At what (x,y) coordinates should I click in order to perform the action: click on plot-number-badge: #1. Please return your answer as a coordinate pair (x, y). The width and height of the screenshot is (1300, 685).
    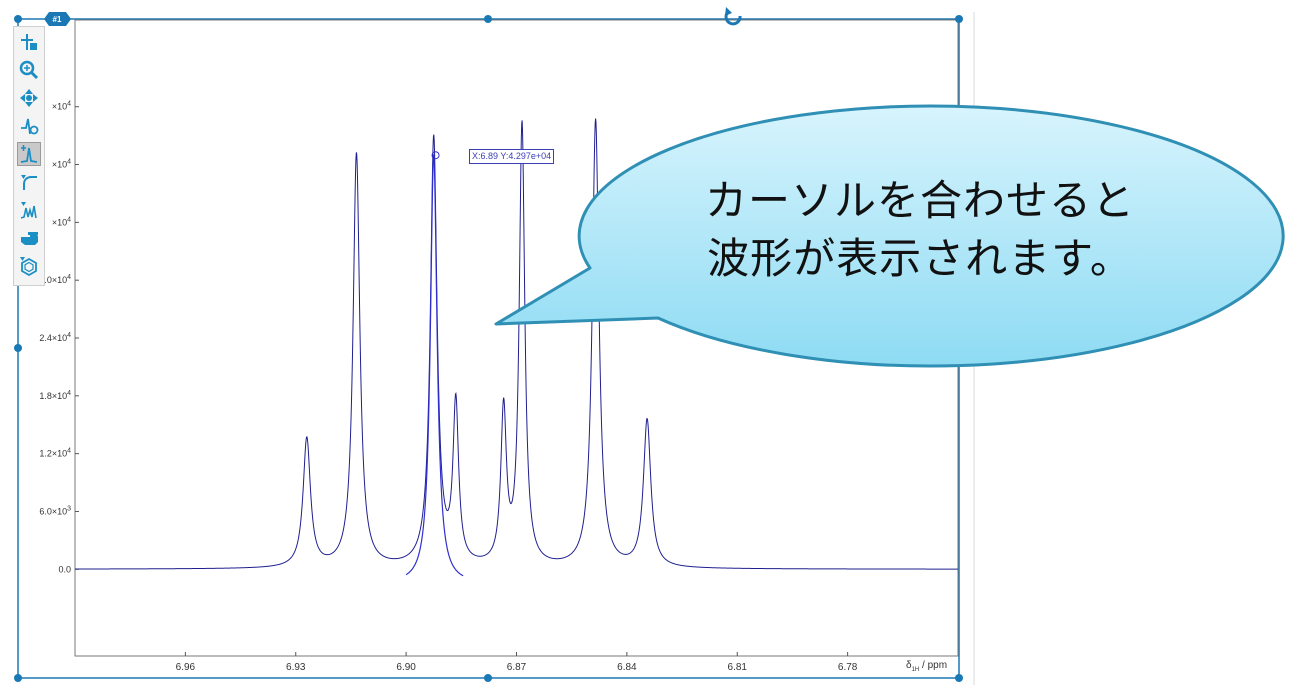
    Looking at the image, I should click on (57, 19).